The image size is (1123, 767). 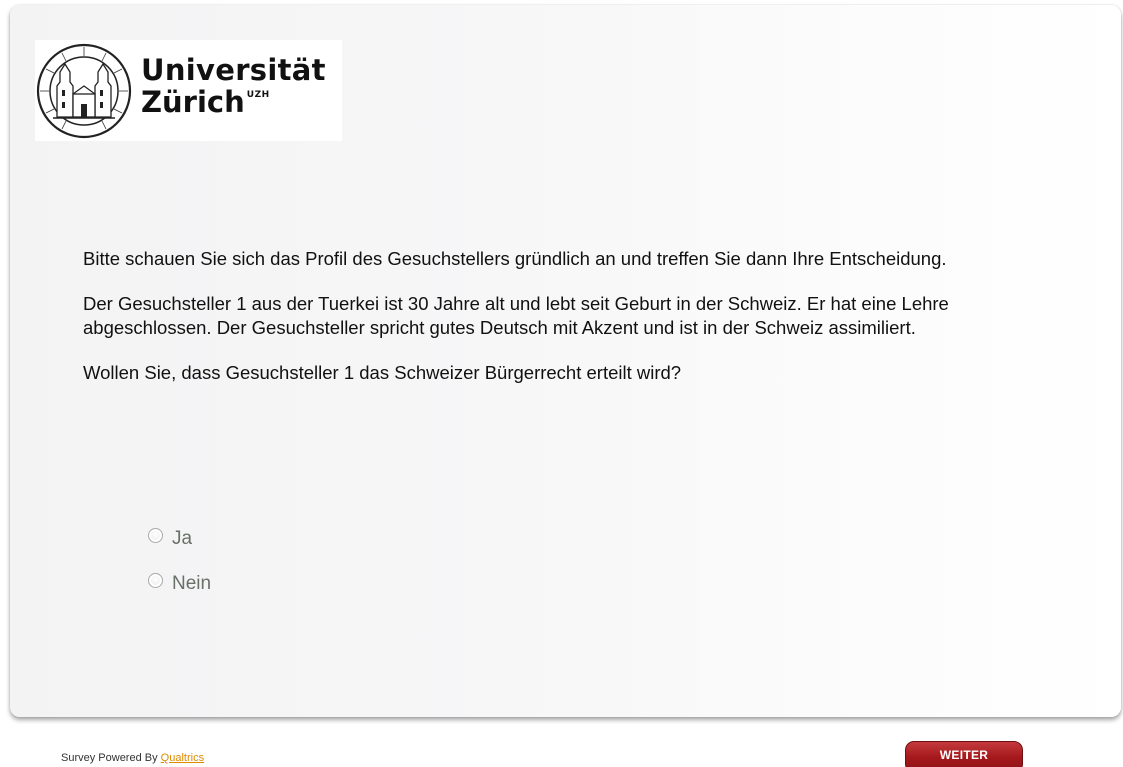 What do you see at coordinates (964, 754) in the screenshot?
I see `next-button: WEITER` at bounding box center [964, 754].